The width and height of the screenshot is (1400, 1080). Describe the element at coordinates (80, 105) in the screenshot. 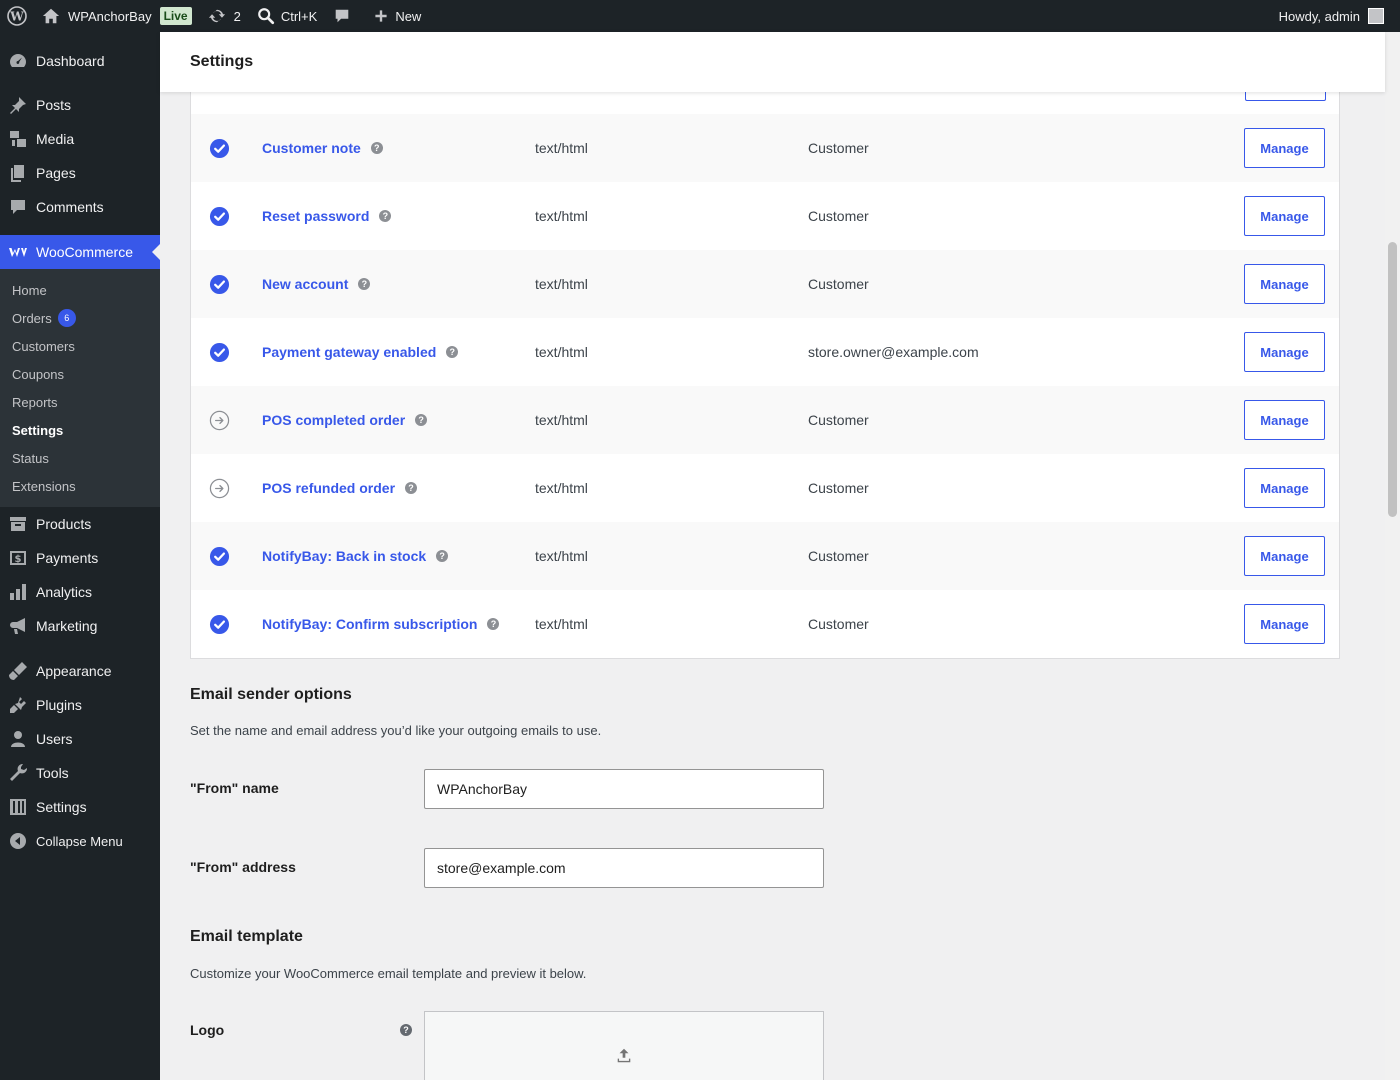

I see `menu-posts: Posts` at that location.